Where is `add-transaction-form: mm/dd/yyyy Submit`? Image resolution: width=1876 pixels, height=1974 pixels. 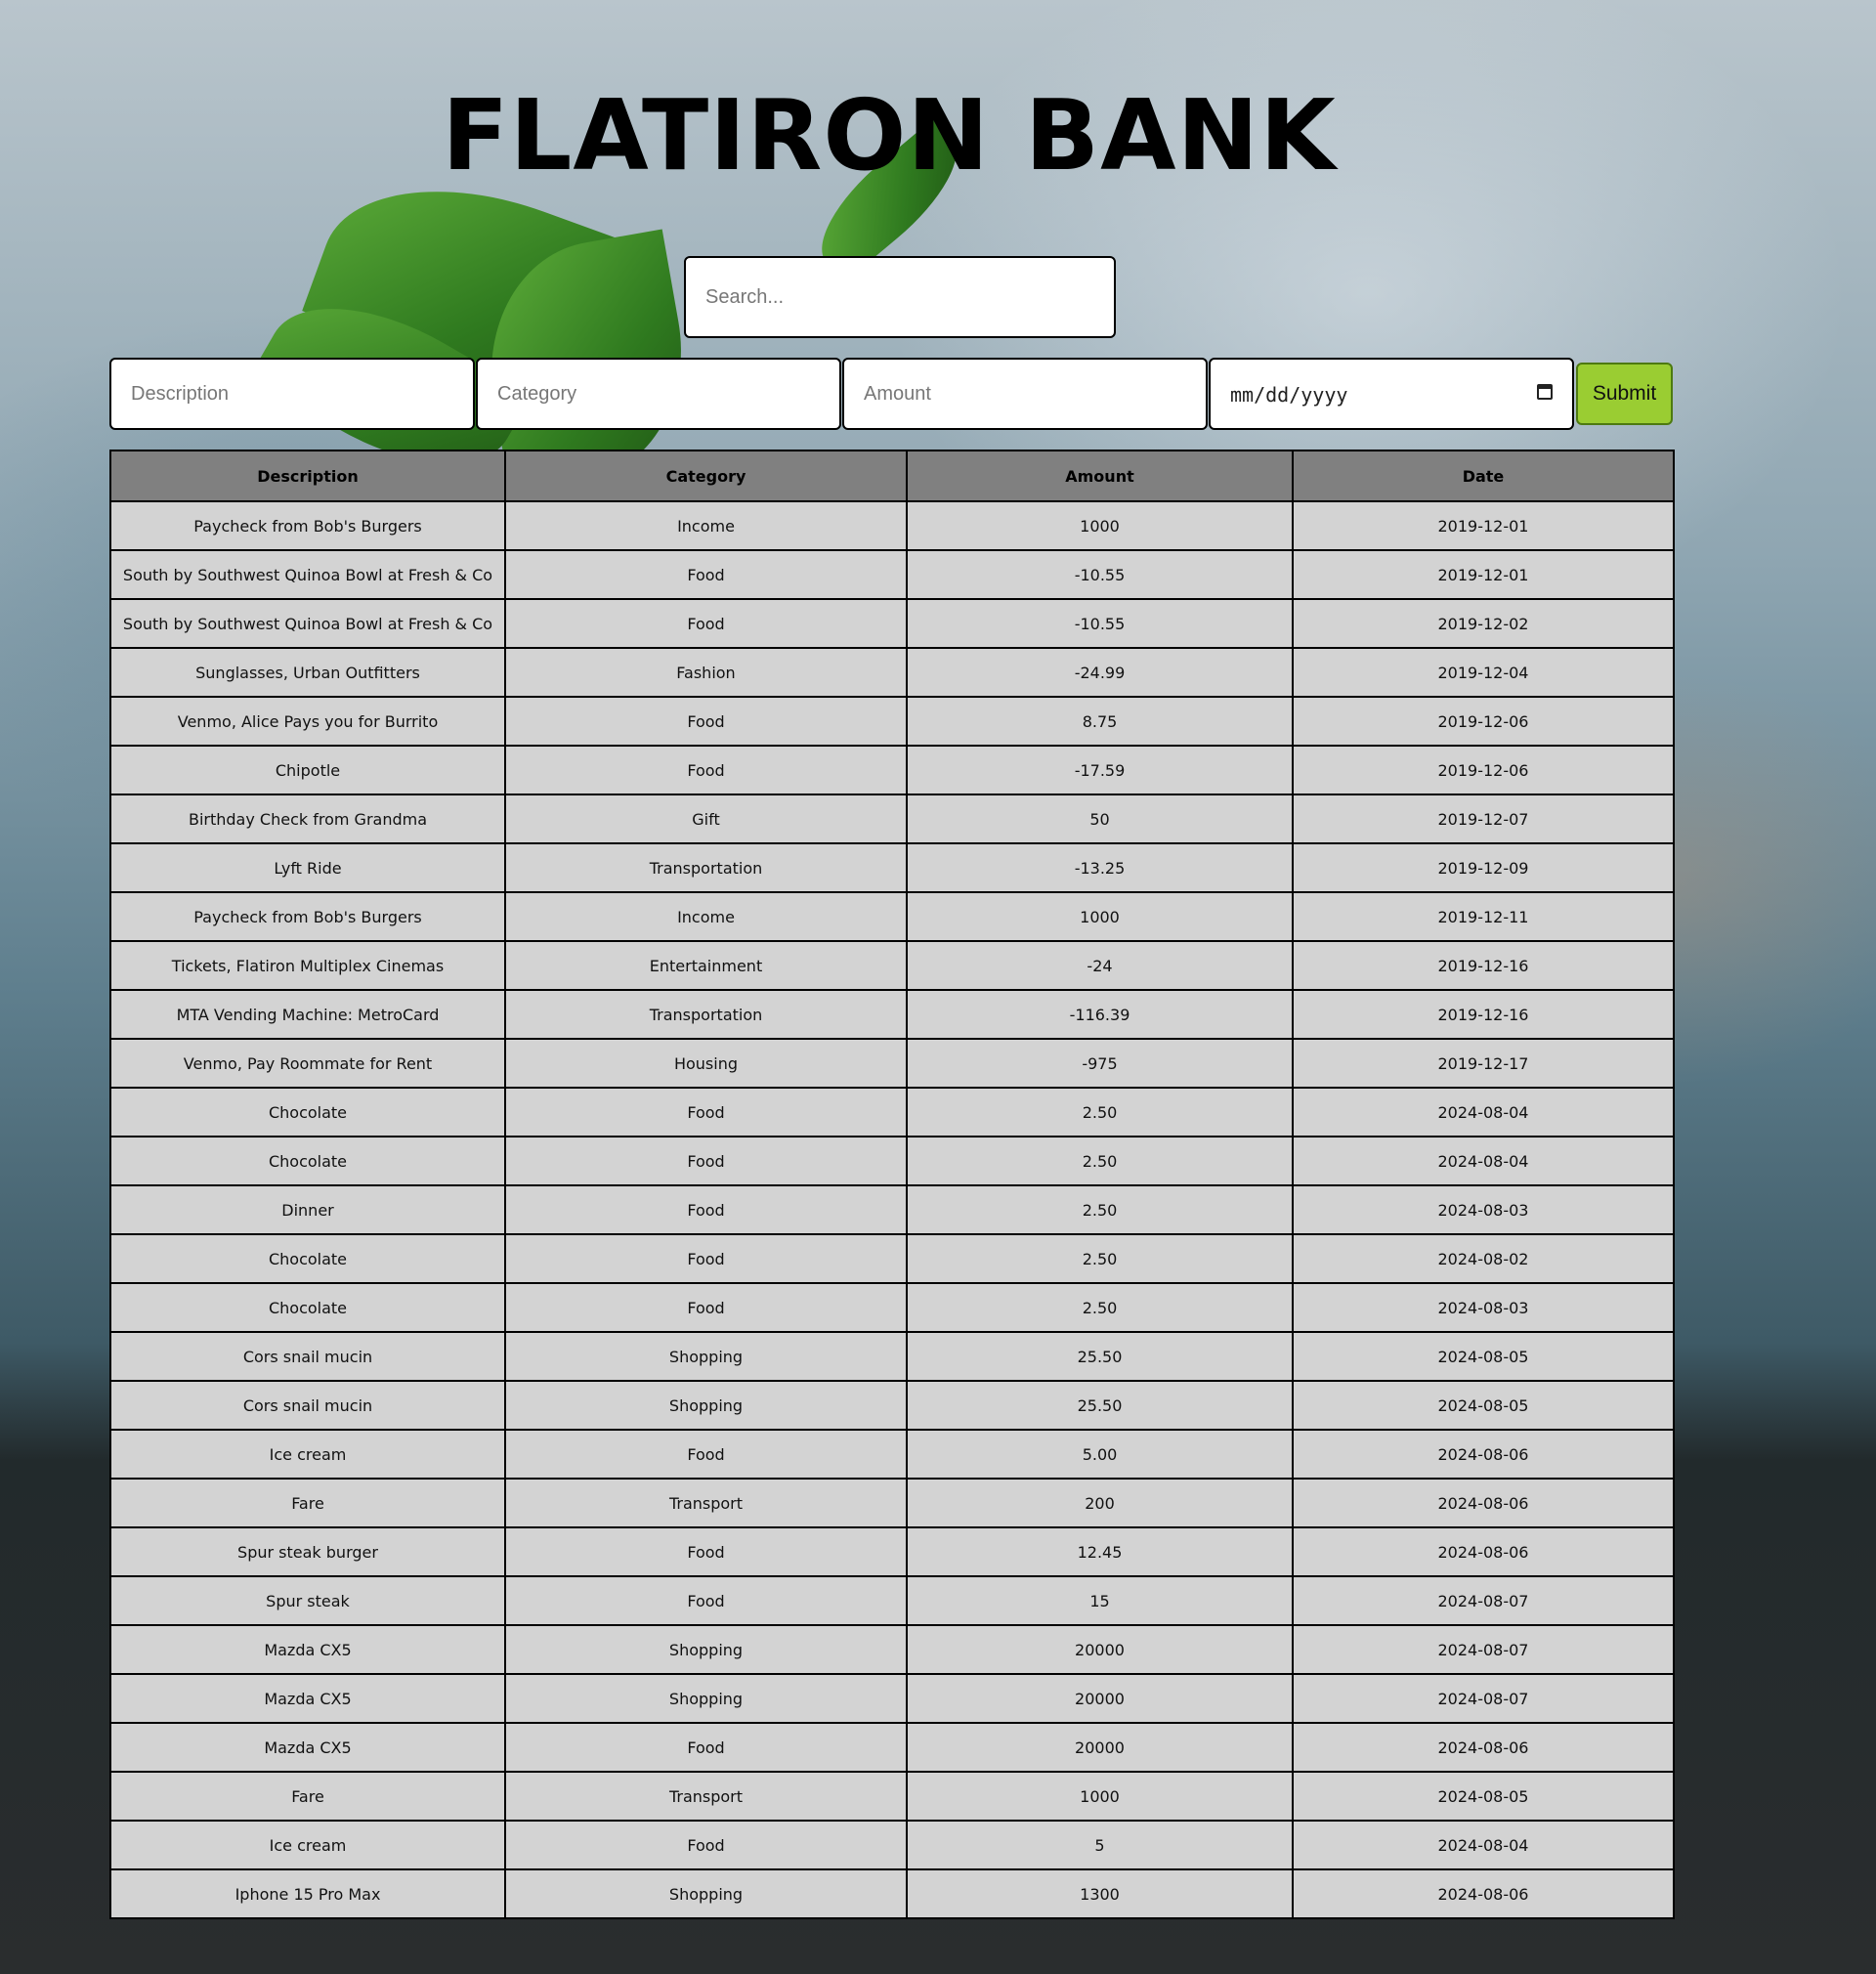 add-transaction-form: mm/dd/yyyy Submit is located at coordinates (891, 394).